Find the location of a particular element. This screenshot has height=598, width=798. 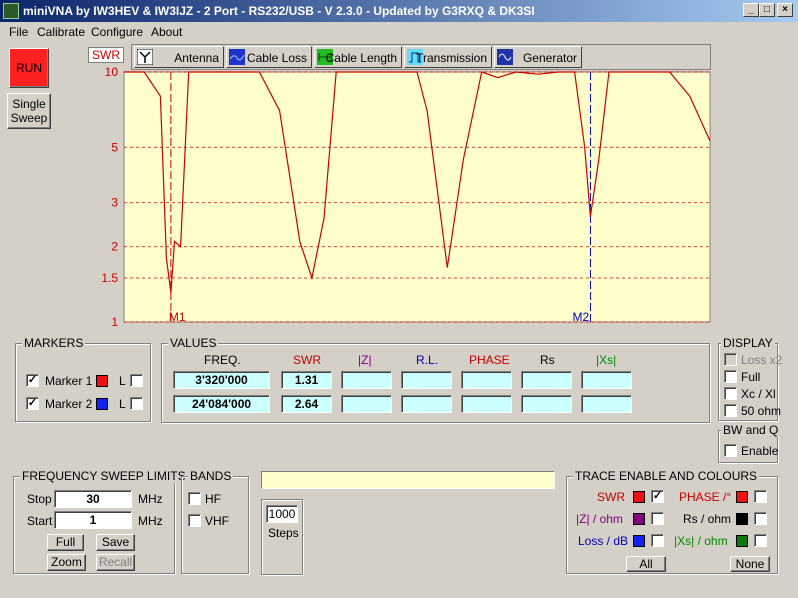

menu-about: About is located at coordinates (166, 32).